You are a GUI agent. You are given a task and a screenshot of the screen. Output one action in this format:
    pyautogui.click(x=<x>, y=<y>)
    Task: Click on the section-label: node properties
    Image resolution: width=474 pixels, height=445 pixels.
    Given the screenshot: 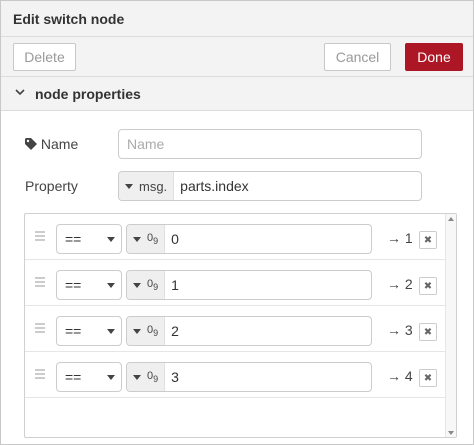 What is the action you would take?
    pyautogui.click(x=88, y=94)
    